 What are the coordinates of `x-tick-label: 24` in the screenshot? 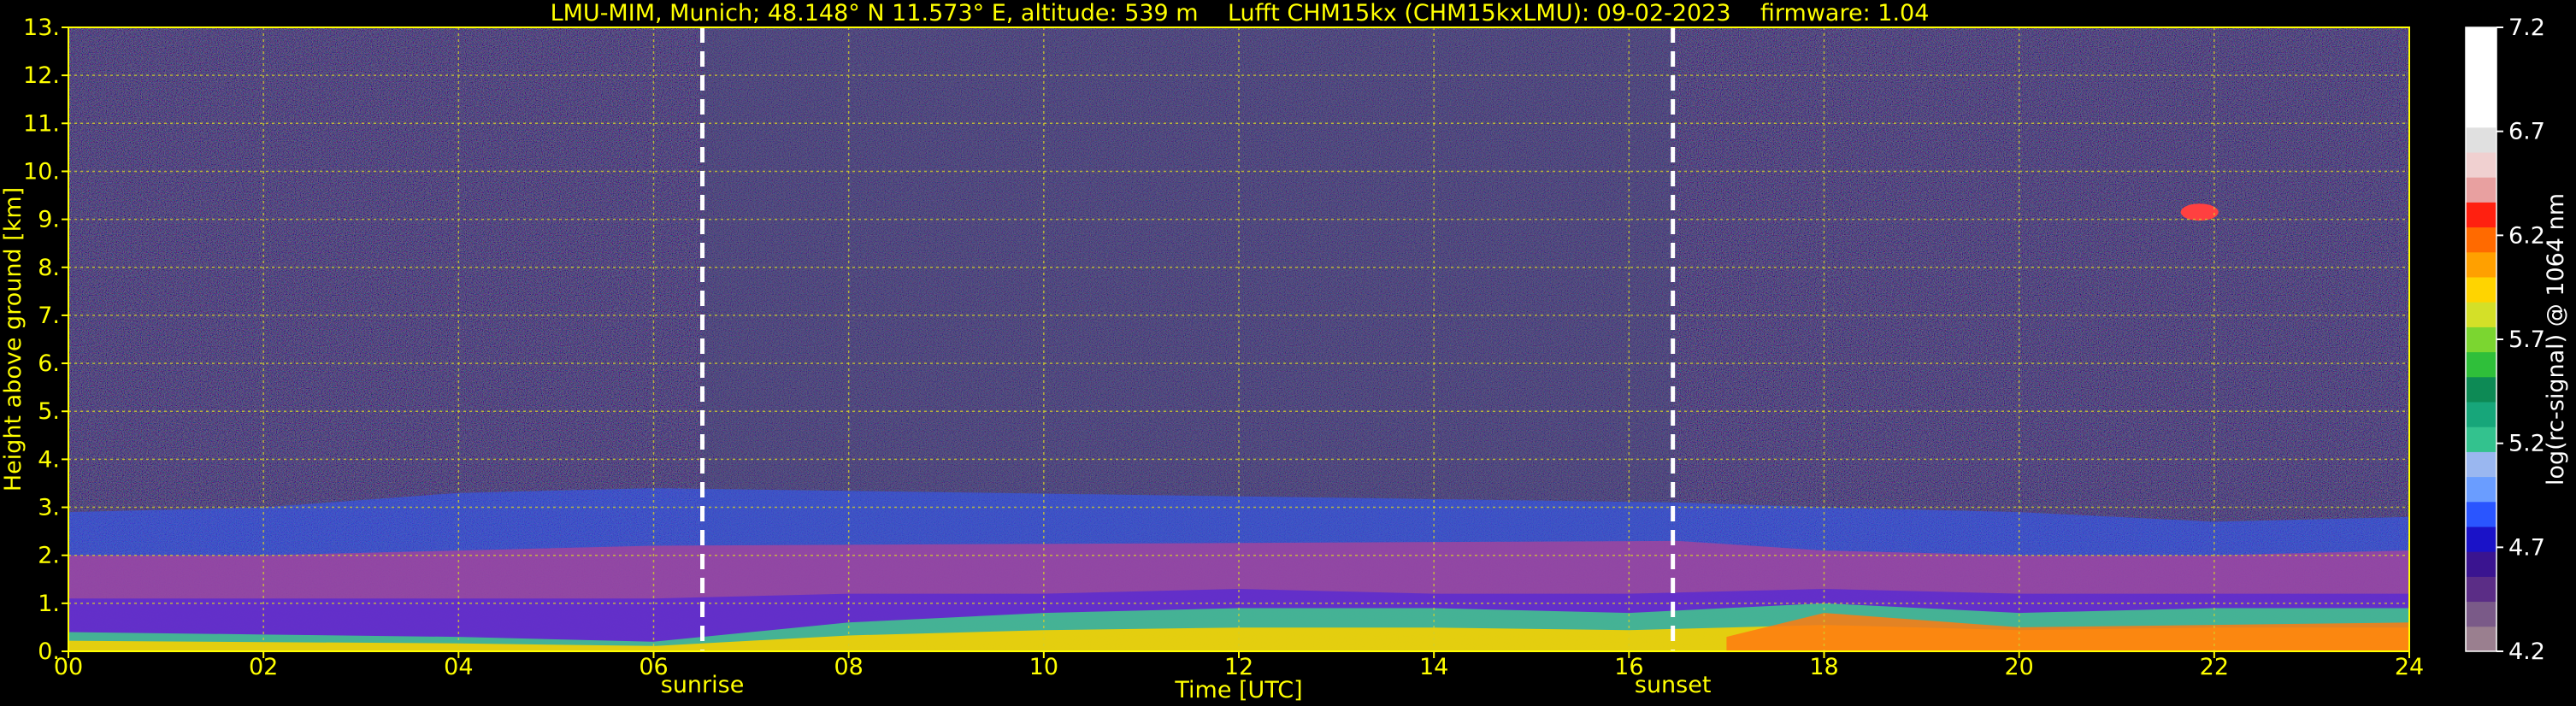 It's located at (2409, 667).